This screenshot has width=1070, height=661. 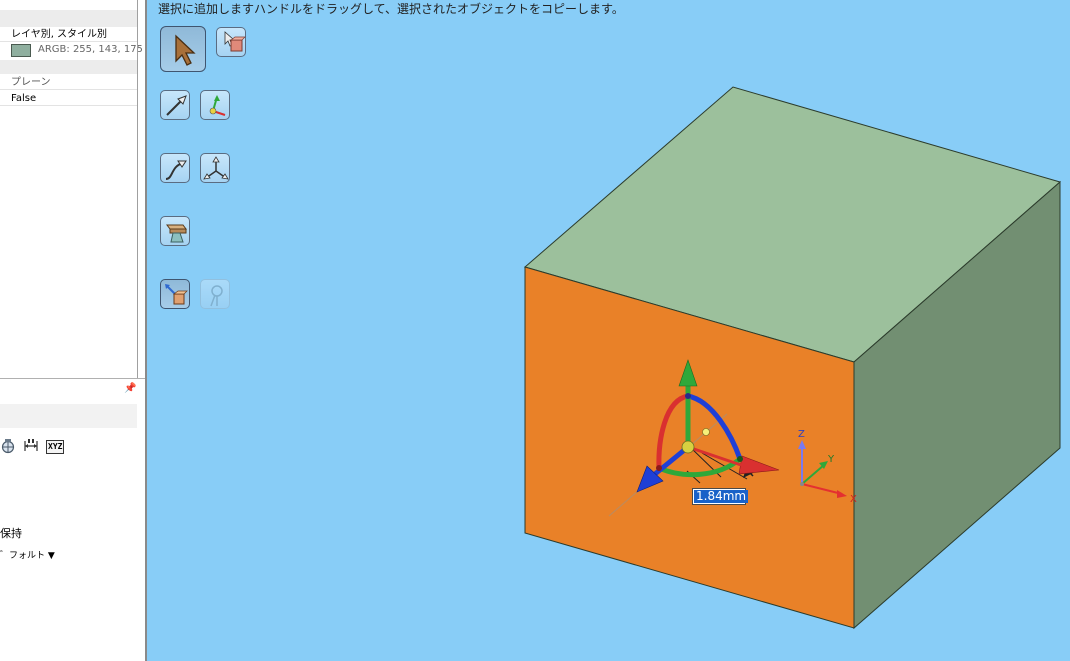 What do you see at coordinates (853, 499) in the screenshot?
I see `triad-x-label: X` at bounding box center [853, 499].